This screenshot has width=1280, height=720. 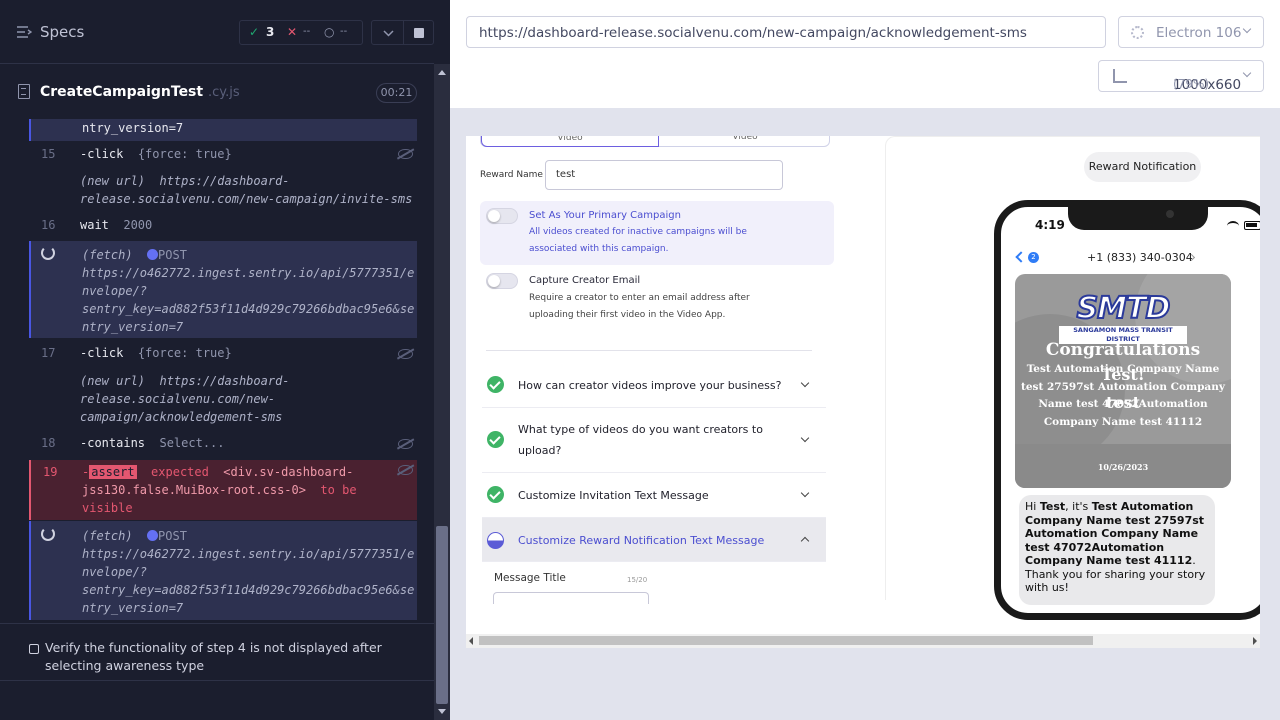 What do you see at coordinates (442, 72) in the screenshot?
I see `scroll-up-icon` at bounding box center [442, 72].